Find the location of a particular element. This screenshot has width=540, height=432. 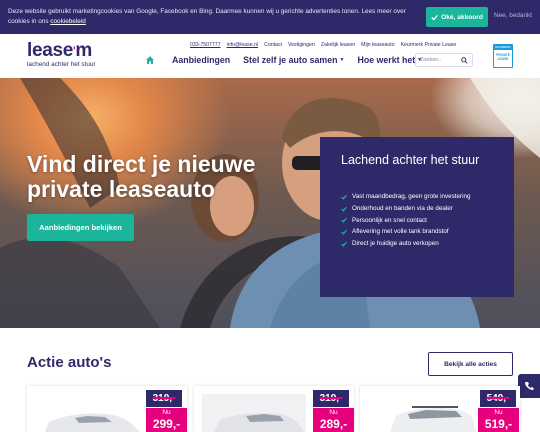

actie-title: Actie auto's is located at coordinates (69, 362).